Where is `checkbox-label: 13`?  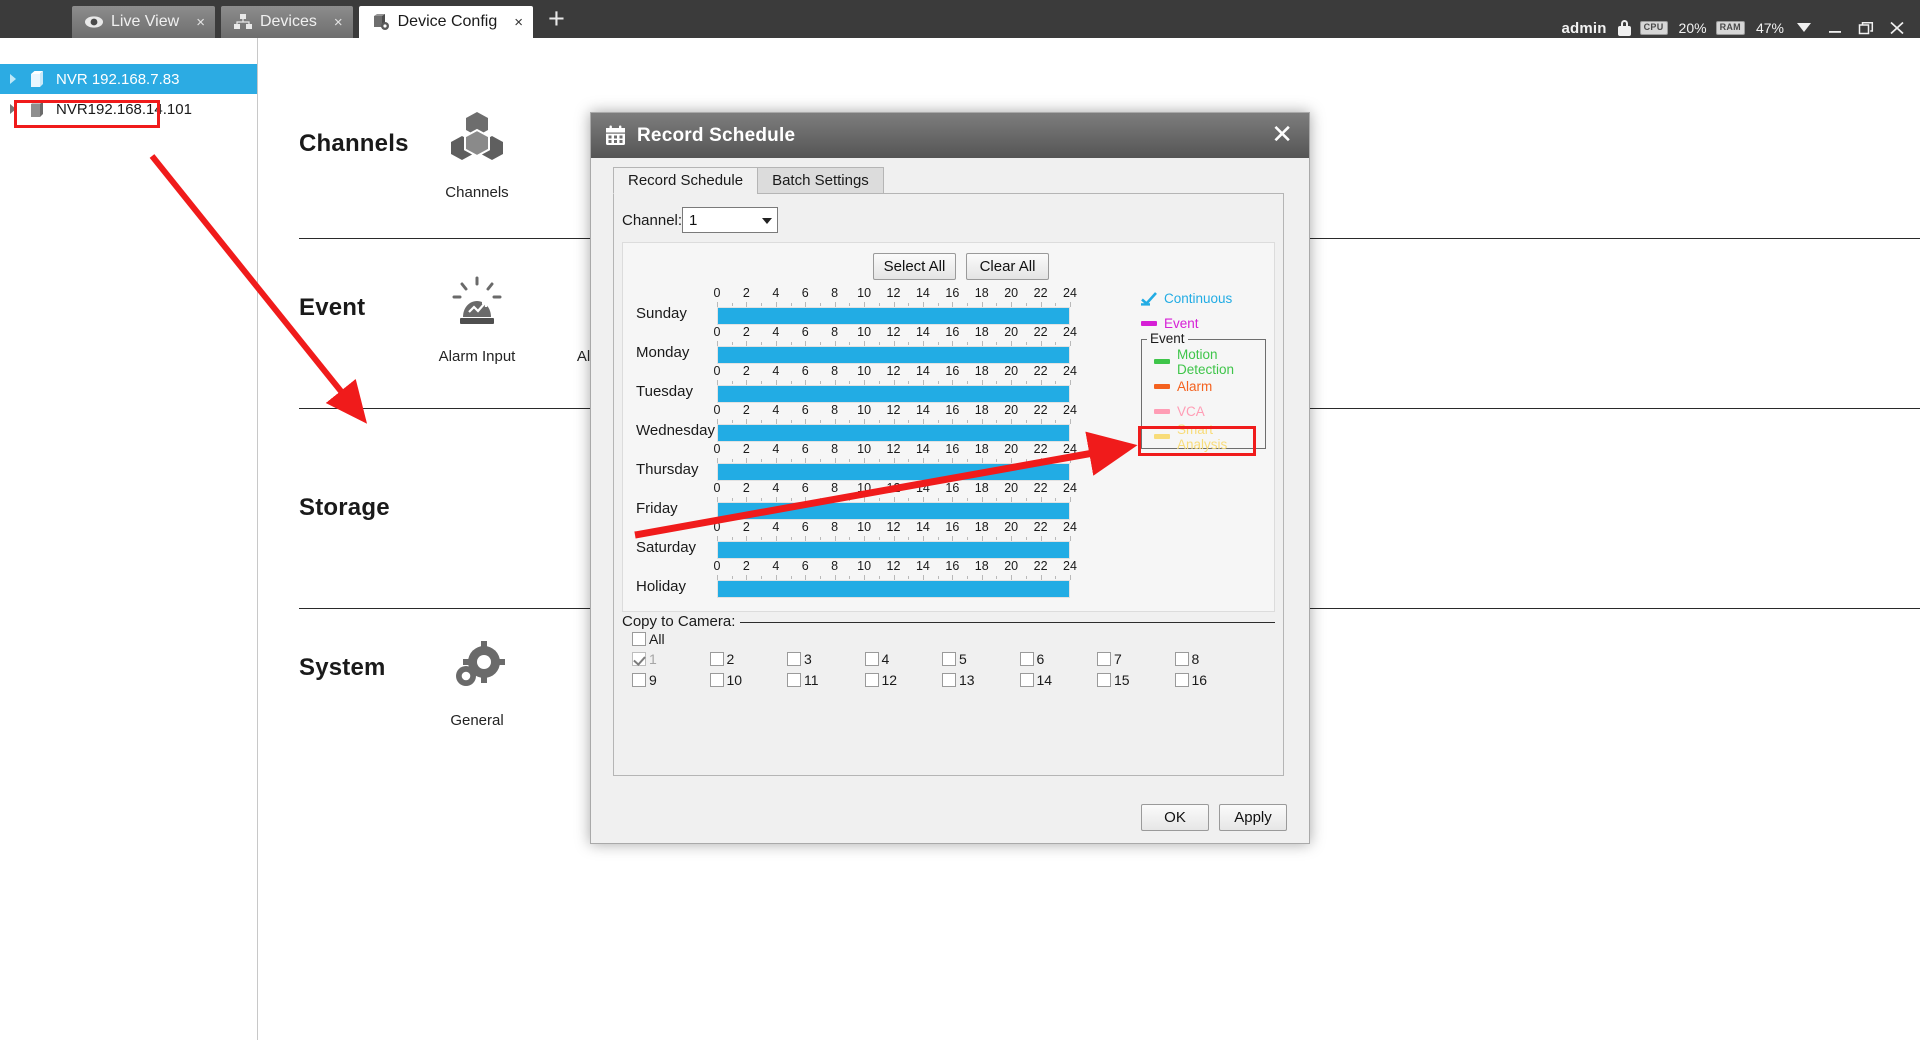 checkbox-label: 13 is located at coordinates (967, 680).